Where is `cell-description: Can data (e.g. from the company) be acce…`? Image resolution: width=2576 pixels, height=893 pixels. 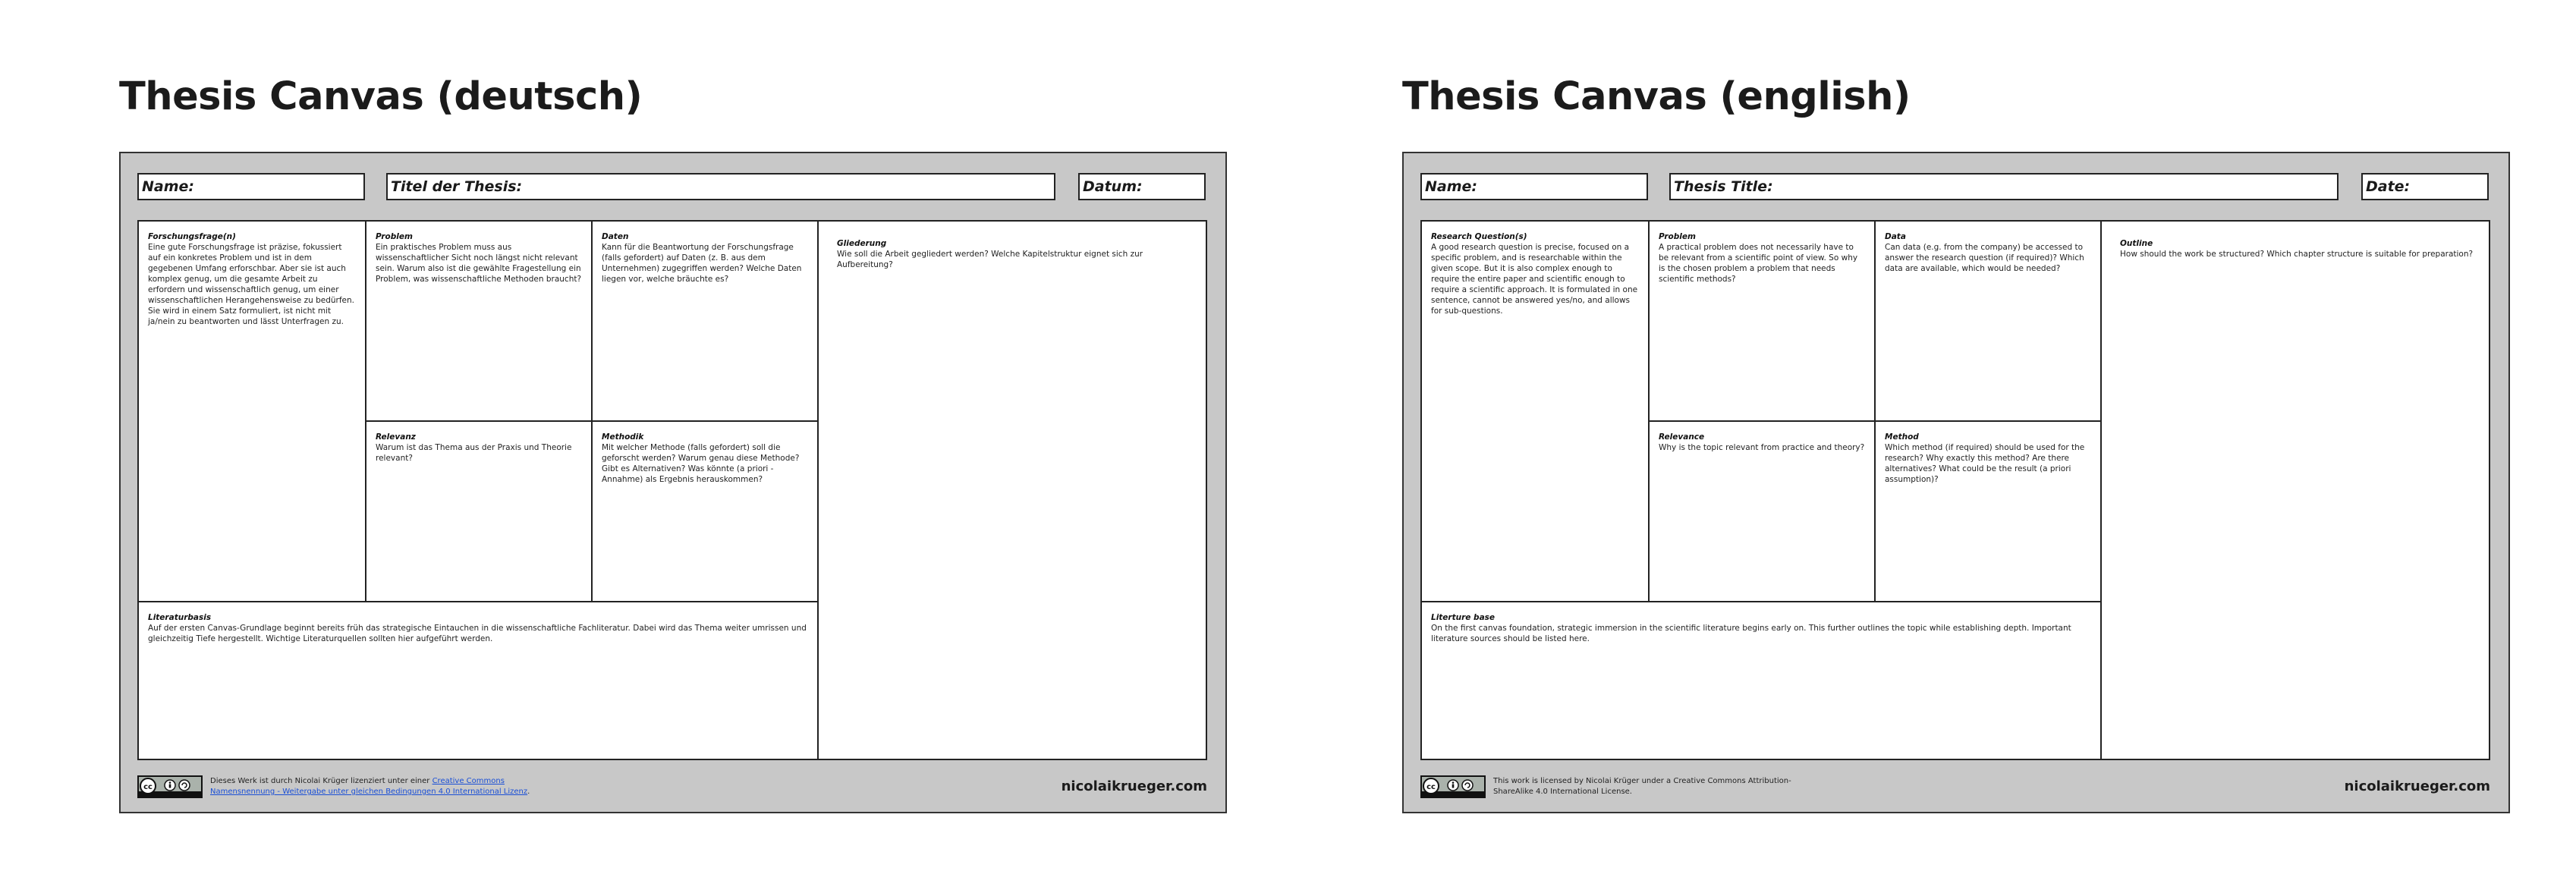
cell-description: Can data (e.g. from the company) be acce… is located at coordinates (1984, 258).